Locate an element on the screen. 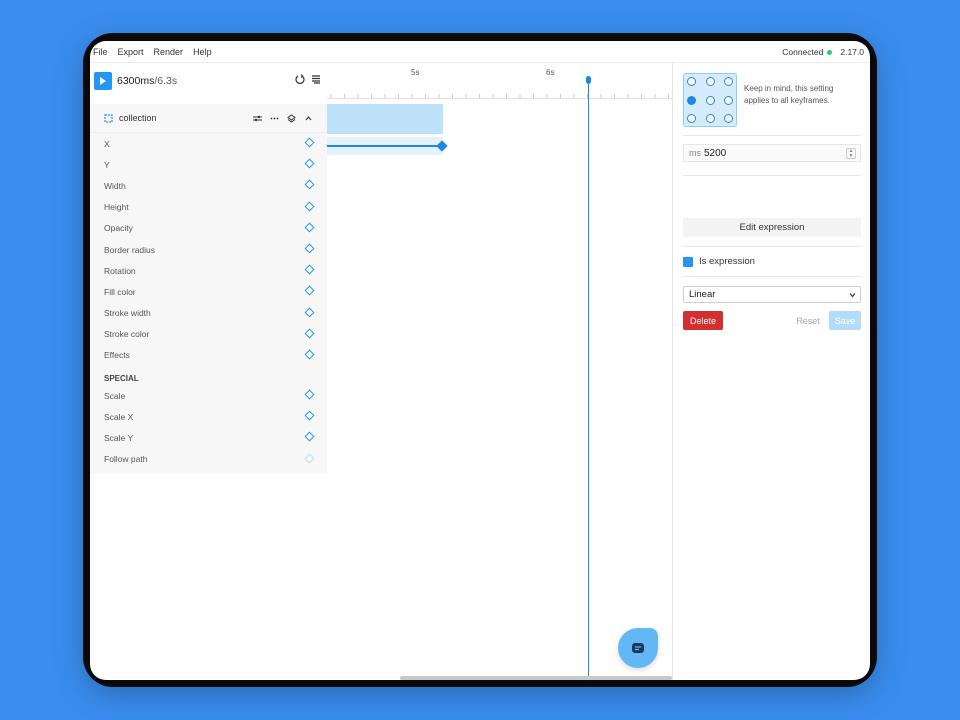 Image resolution: width=960 pixels, height=720 pixels. origin-point-top-right is located at coordinates (728, 81).